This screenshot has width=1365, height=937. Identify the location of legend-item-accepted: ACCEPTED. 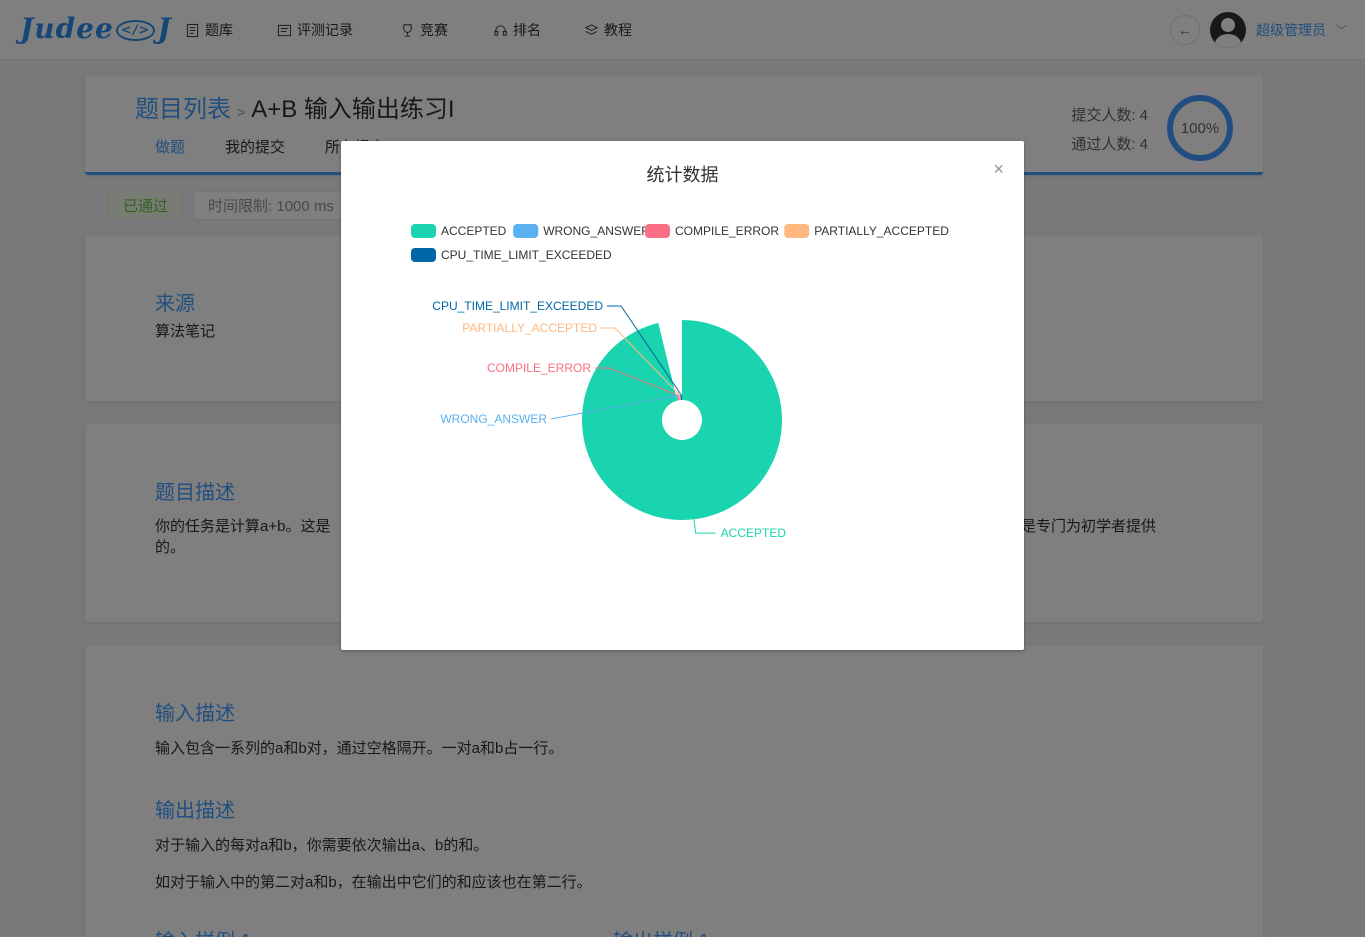
(459, 231).